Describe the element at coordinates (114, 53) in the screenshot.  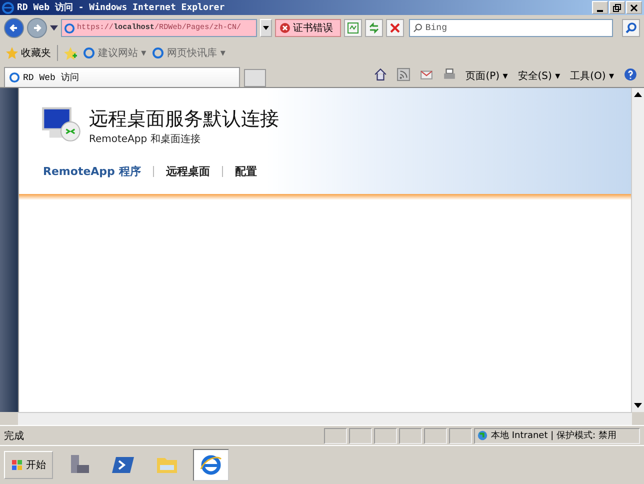
I see `favorites-link: 建议网站 ▾` at that location.